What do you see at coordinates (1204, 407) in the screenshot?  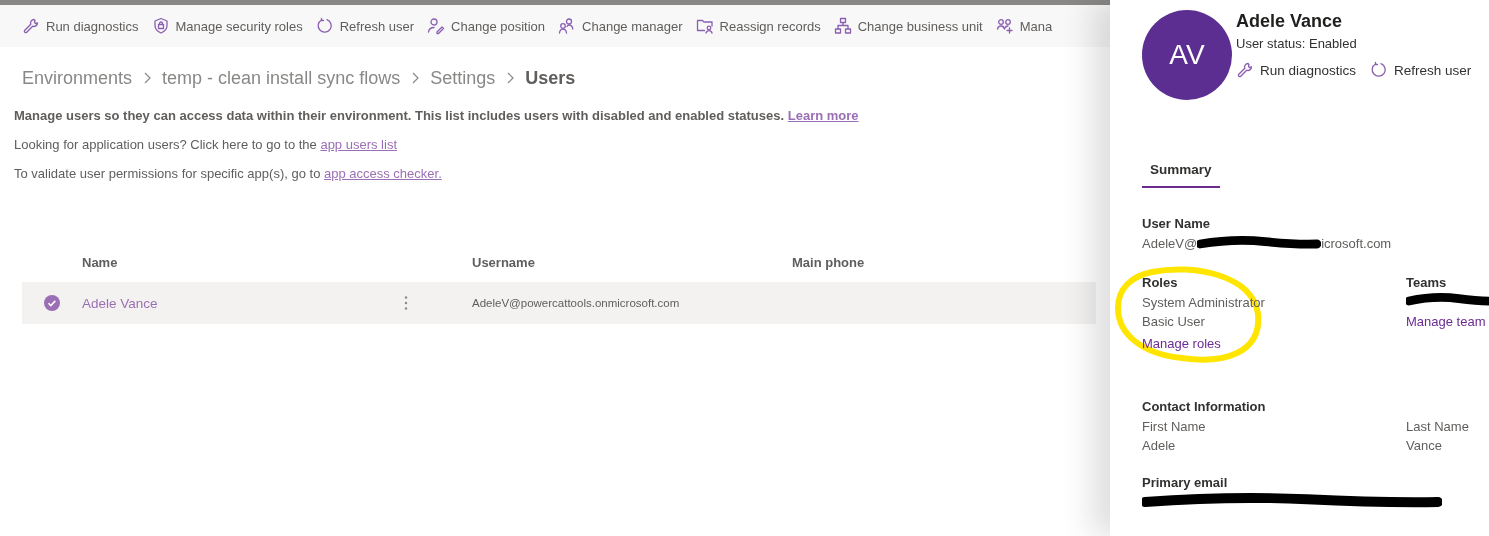 I see `section-title: Contact Information` at bounding box center [1204, 407].